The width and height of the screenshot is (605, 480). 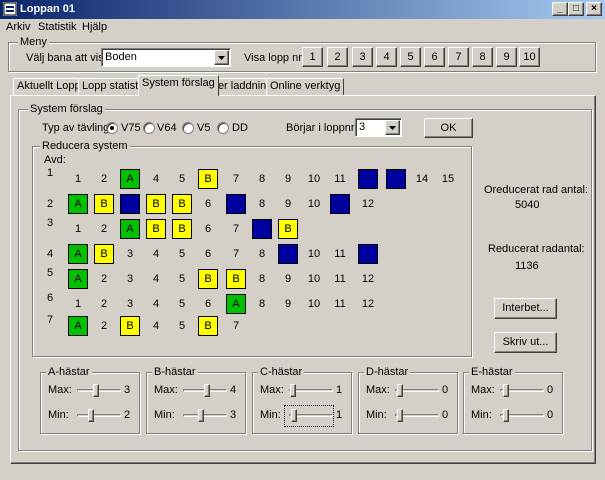 What do you see at coordinates (236, 204) in the screenshot?
I see `grid-cell-blocked: 7` at bounding box center [236, 204].